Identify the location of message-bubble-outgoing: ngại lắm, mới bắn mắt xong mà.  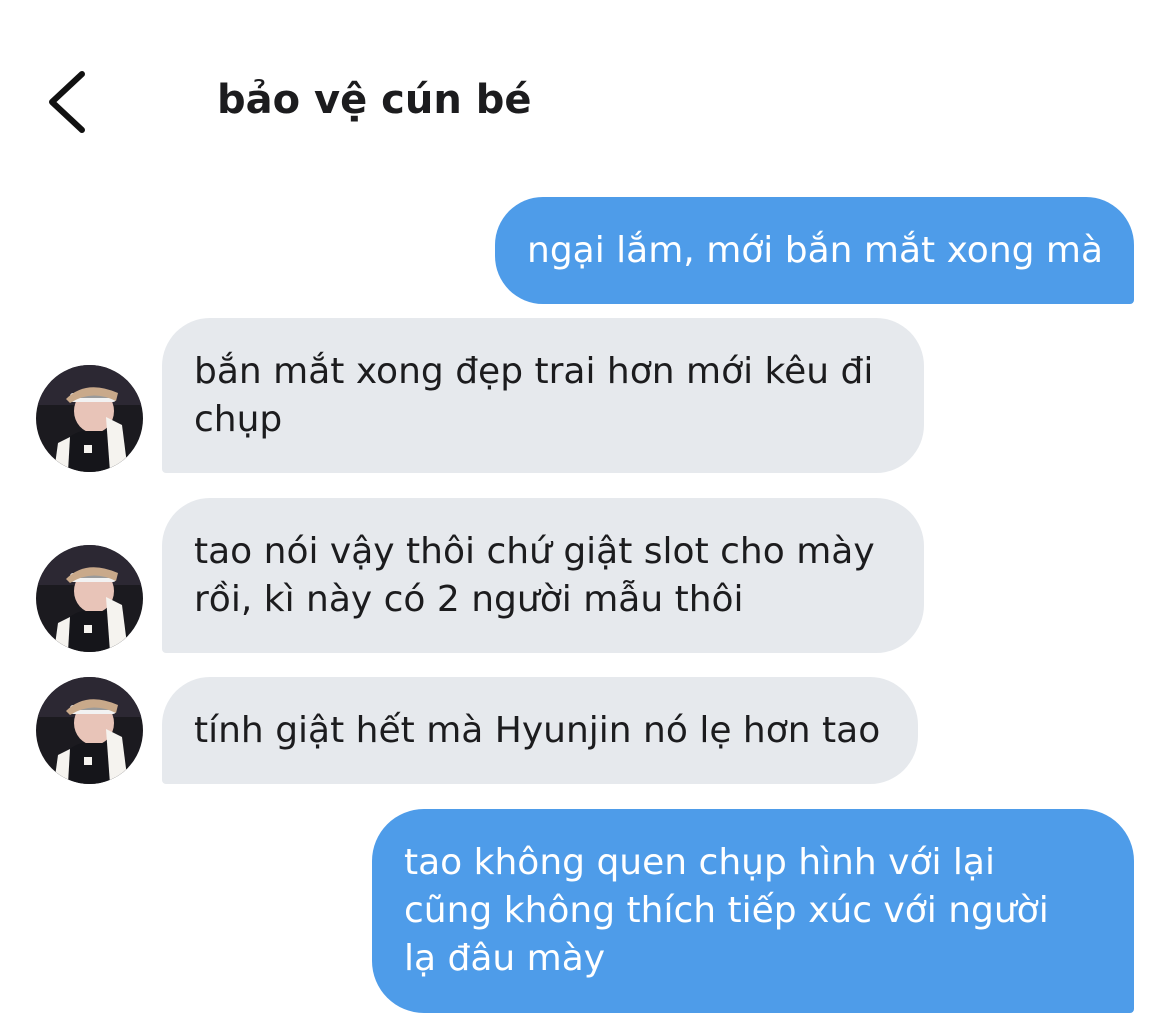
(814, 250).